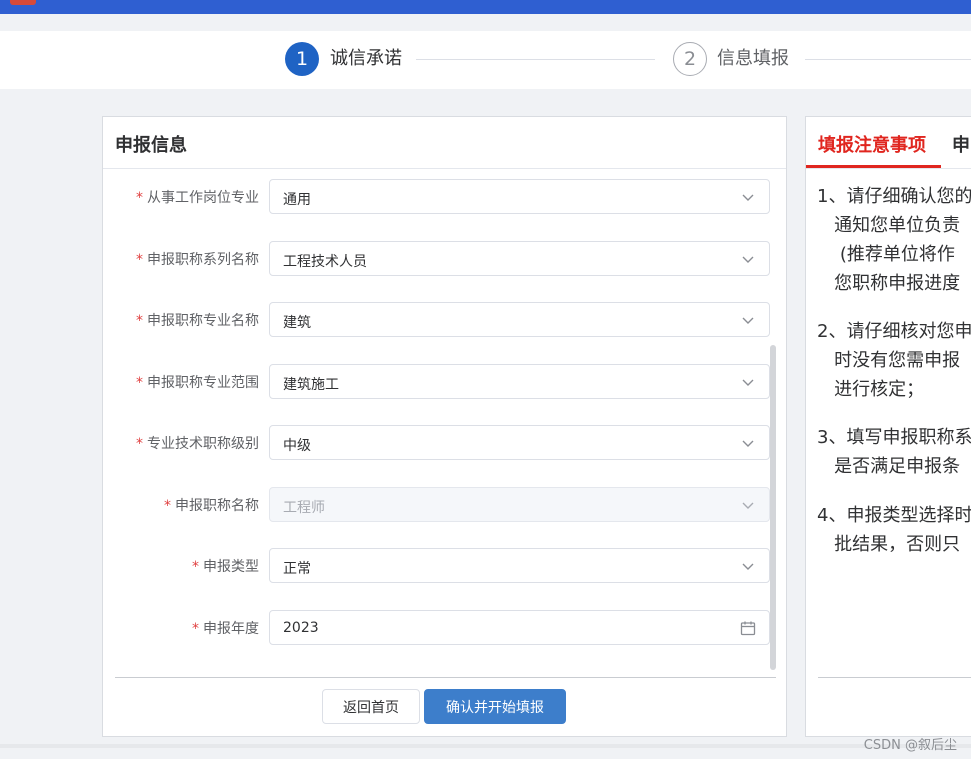 The width and height of the screenshot is (971, 759). What do you see at coordinates (872, 144) in the screenshot?
I see `tab-notice: 填报注意事项` at bounding box center [872, 144].